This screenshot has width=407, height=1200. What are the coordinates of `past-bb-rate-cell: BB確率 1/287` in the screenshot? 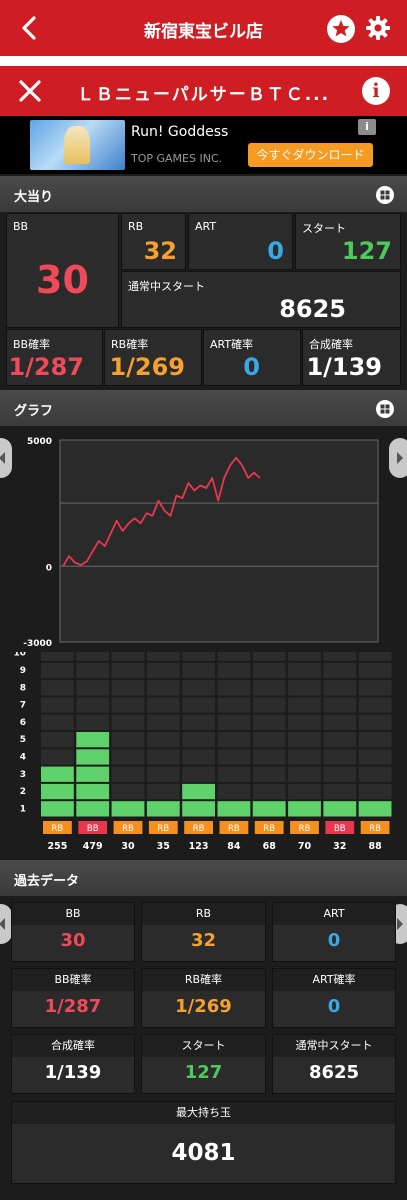 It's located at (73, 998).